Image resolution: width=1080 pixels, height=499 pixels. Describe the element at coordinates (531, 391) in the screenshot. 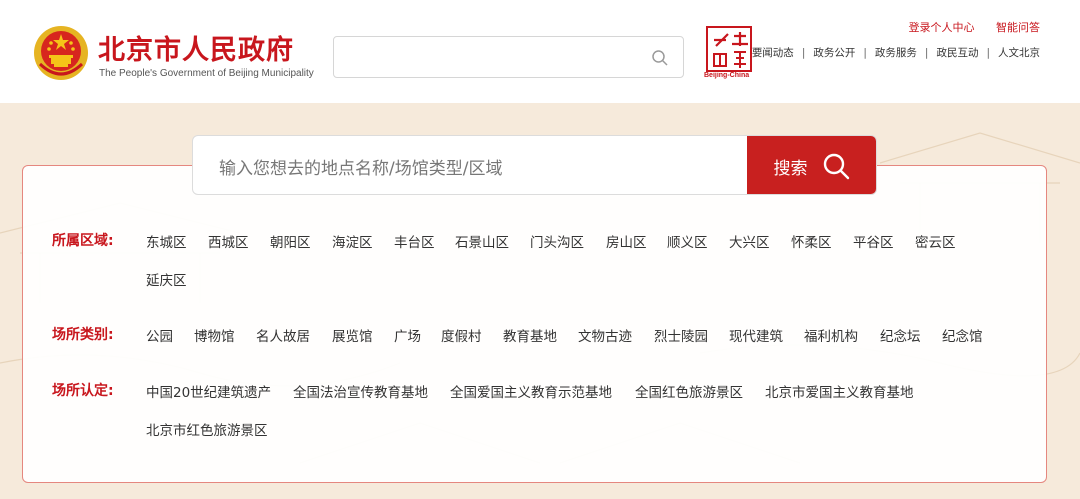

I see `certification-filter-option: 全国爱国主义教育示范基地` at that location.